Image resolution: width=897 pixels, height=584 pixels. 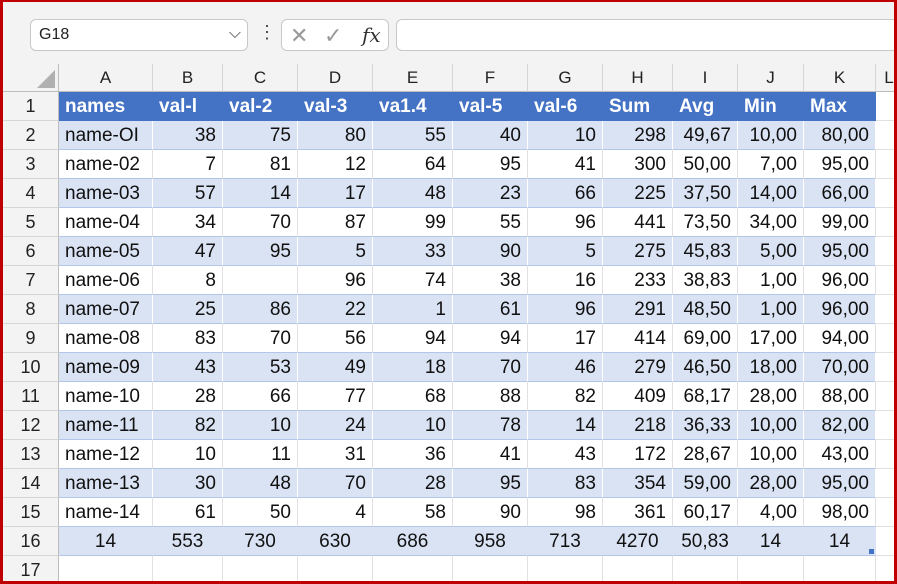 What do you see at coordinates (638, 483) in the screenshot?
I see `cell-h14: 354` at bounding box center [638, 483].